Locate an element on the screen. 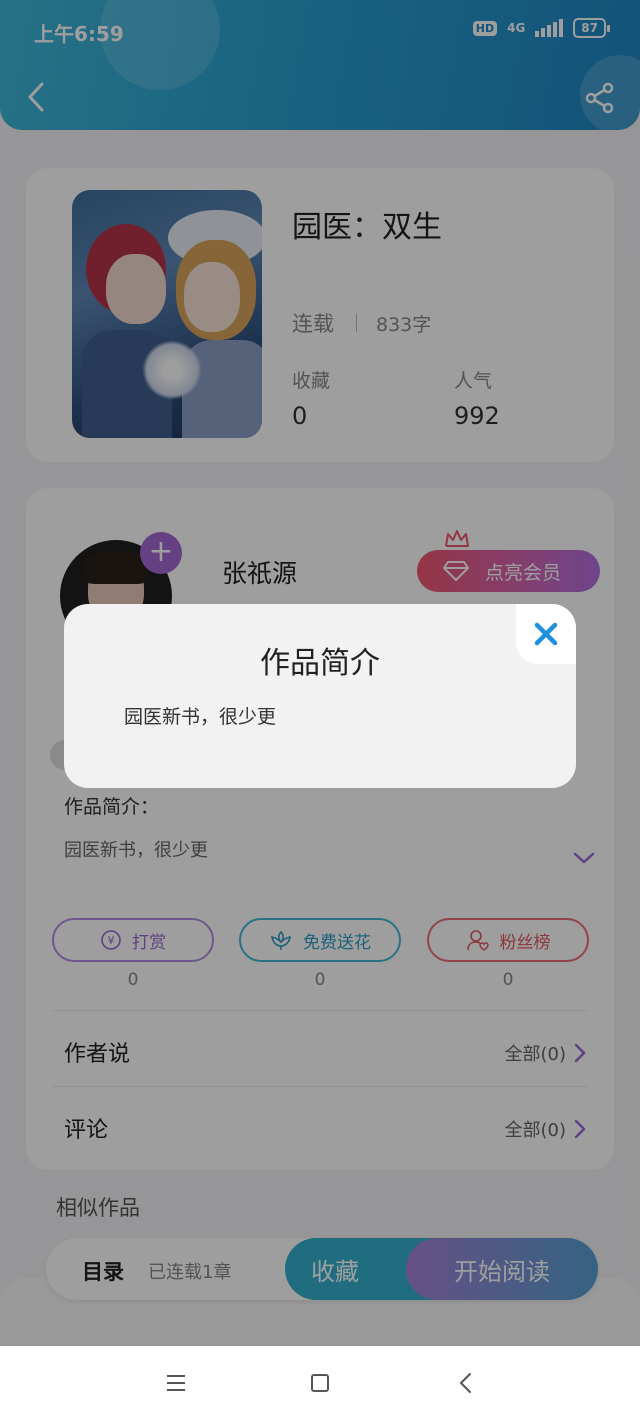 The height and width of the screenshot is (1422, 640). modal-text: 园医新书，很少更 is located at coordinates (200, 717).